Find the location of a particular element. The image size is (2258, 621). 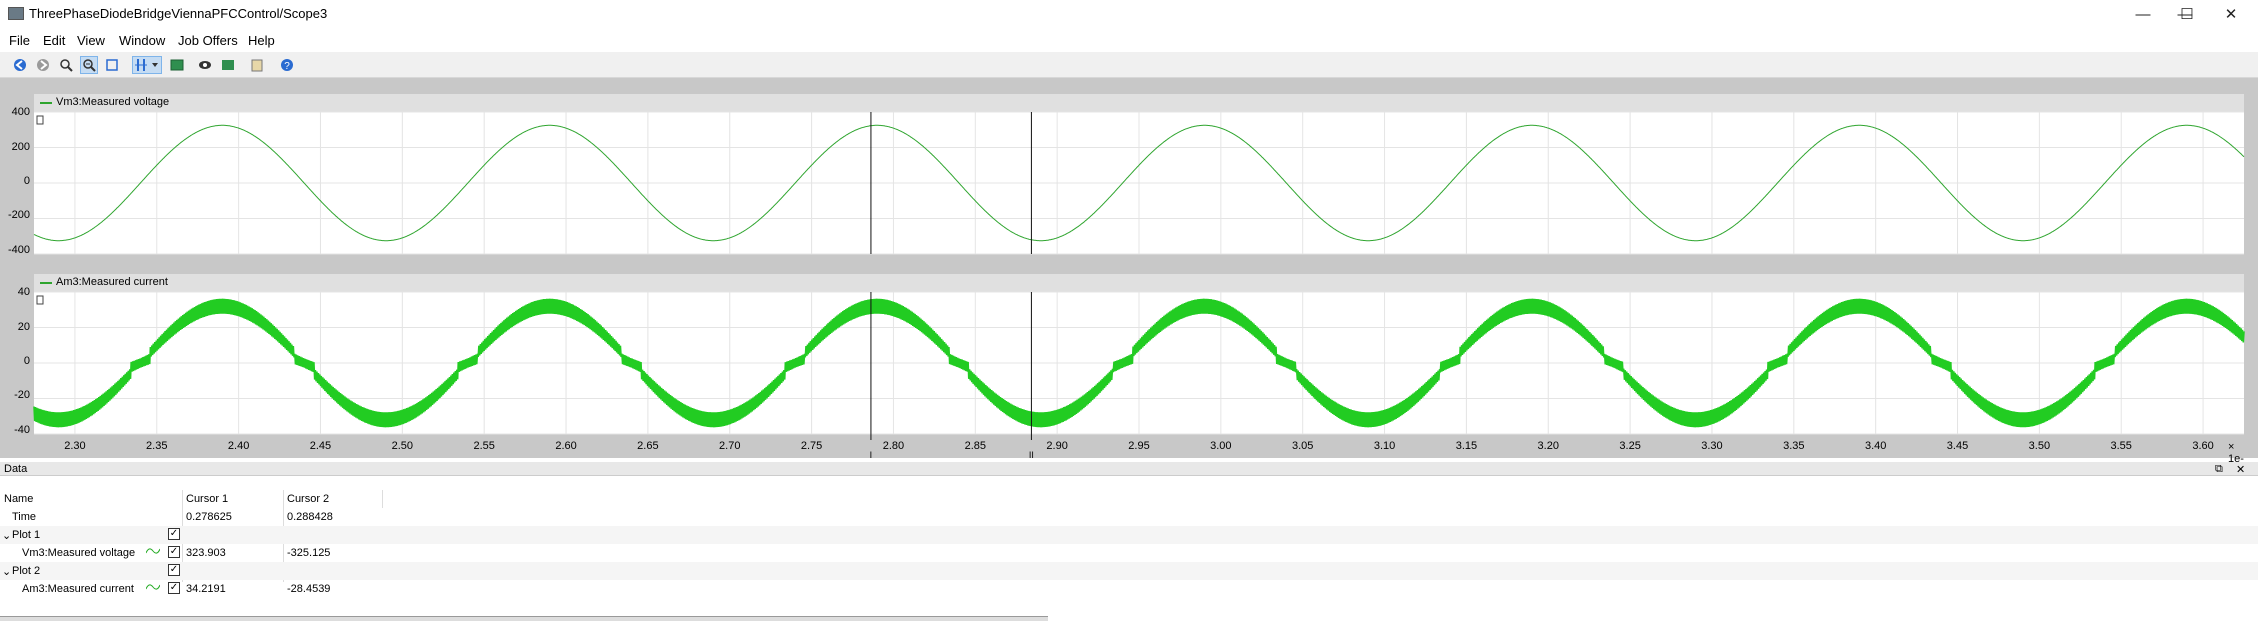

fit-icon is located at coordinates (112, 65).